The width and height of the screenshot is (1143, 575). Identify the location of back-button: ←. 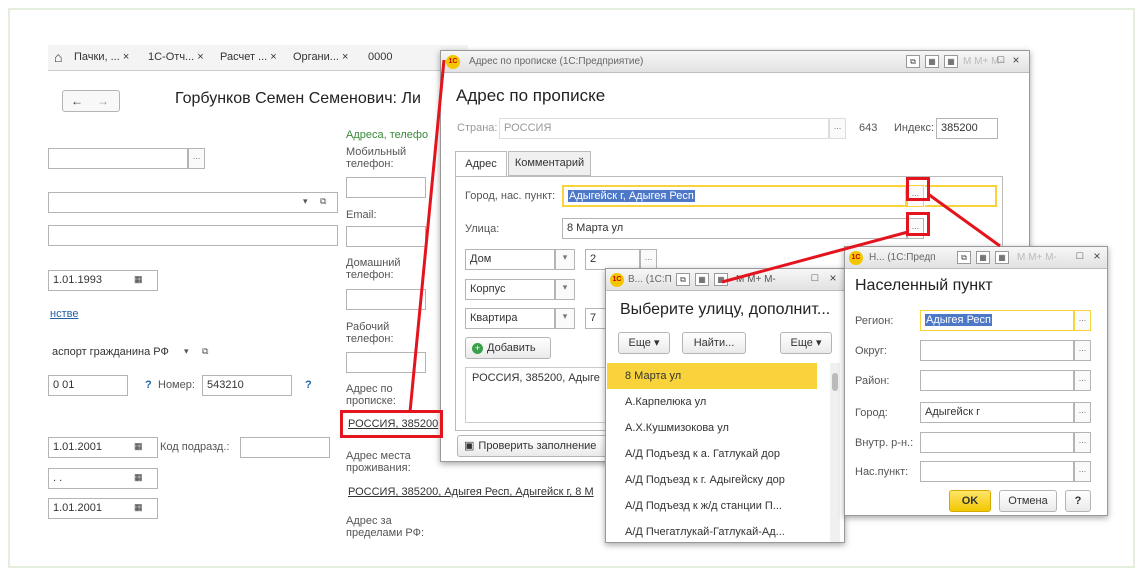
(77, 101).